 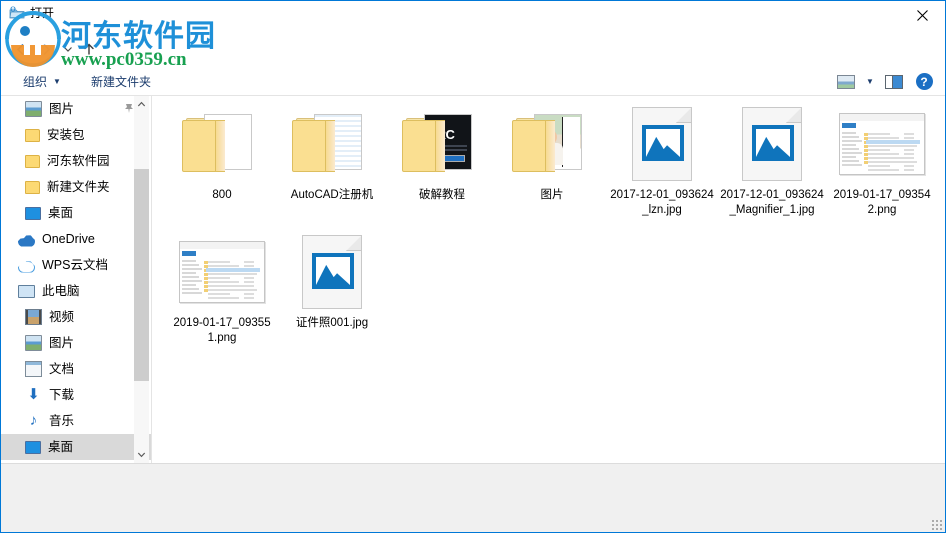 What do you see at coordinates (61, 447) in the screenshot?
I see `sidebar-item-label: 桌面` at bounding box center [61, 447].